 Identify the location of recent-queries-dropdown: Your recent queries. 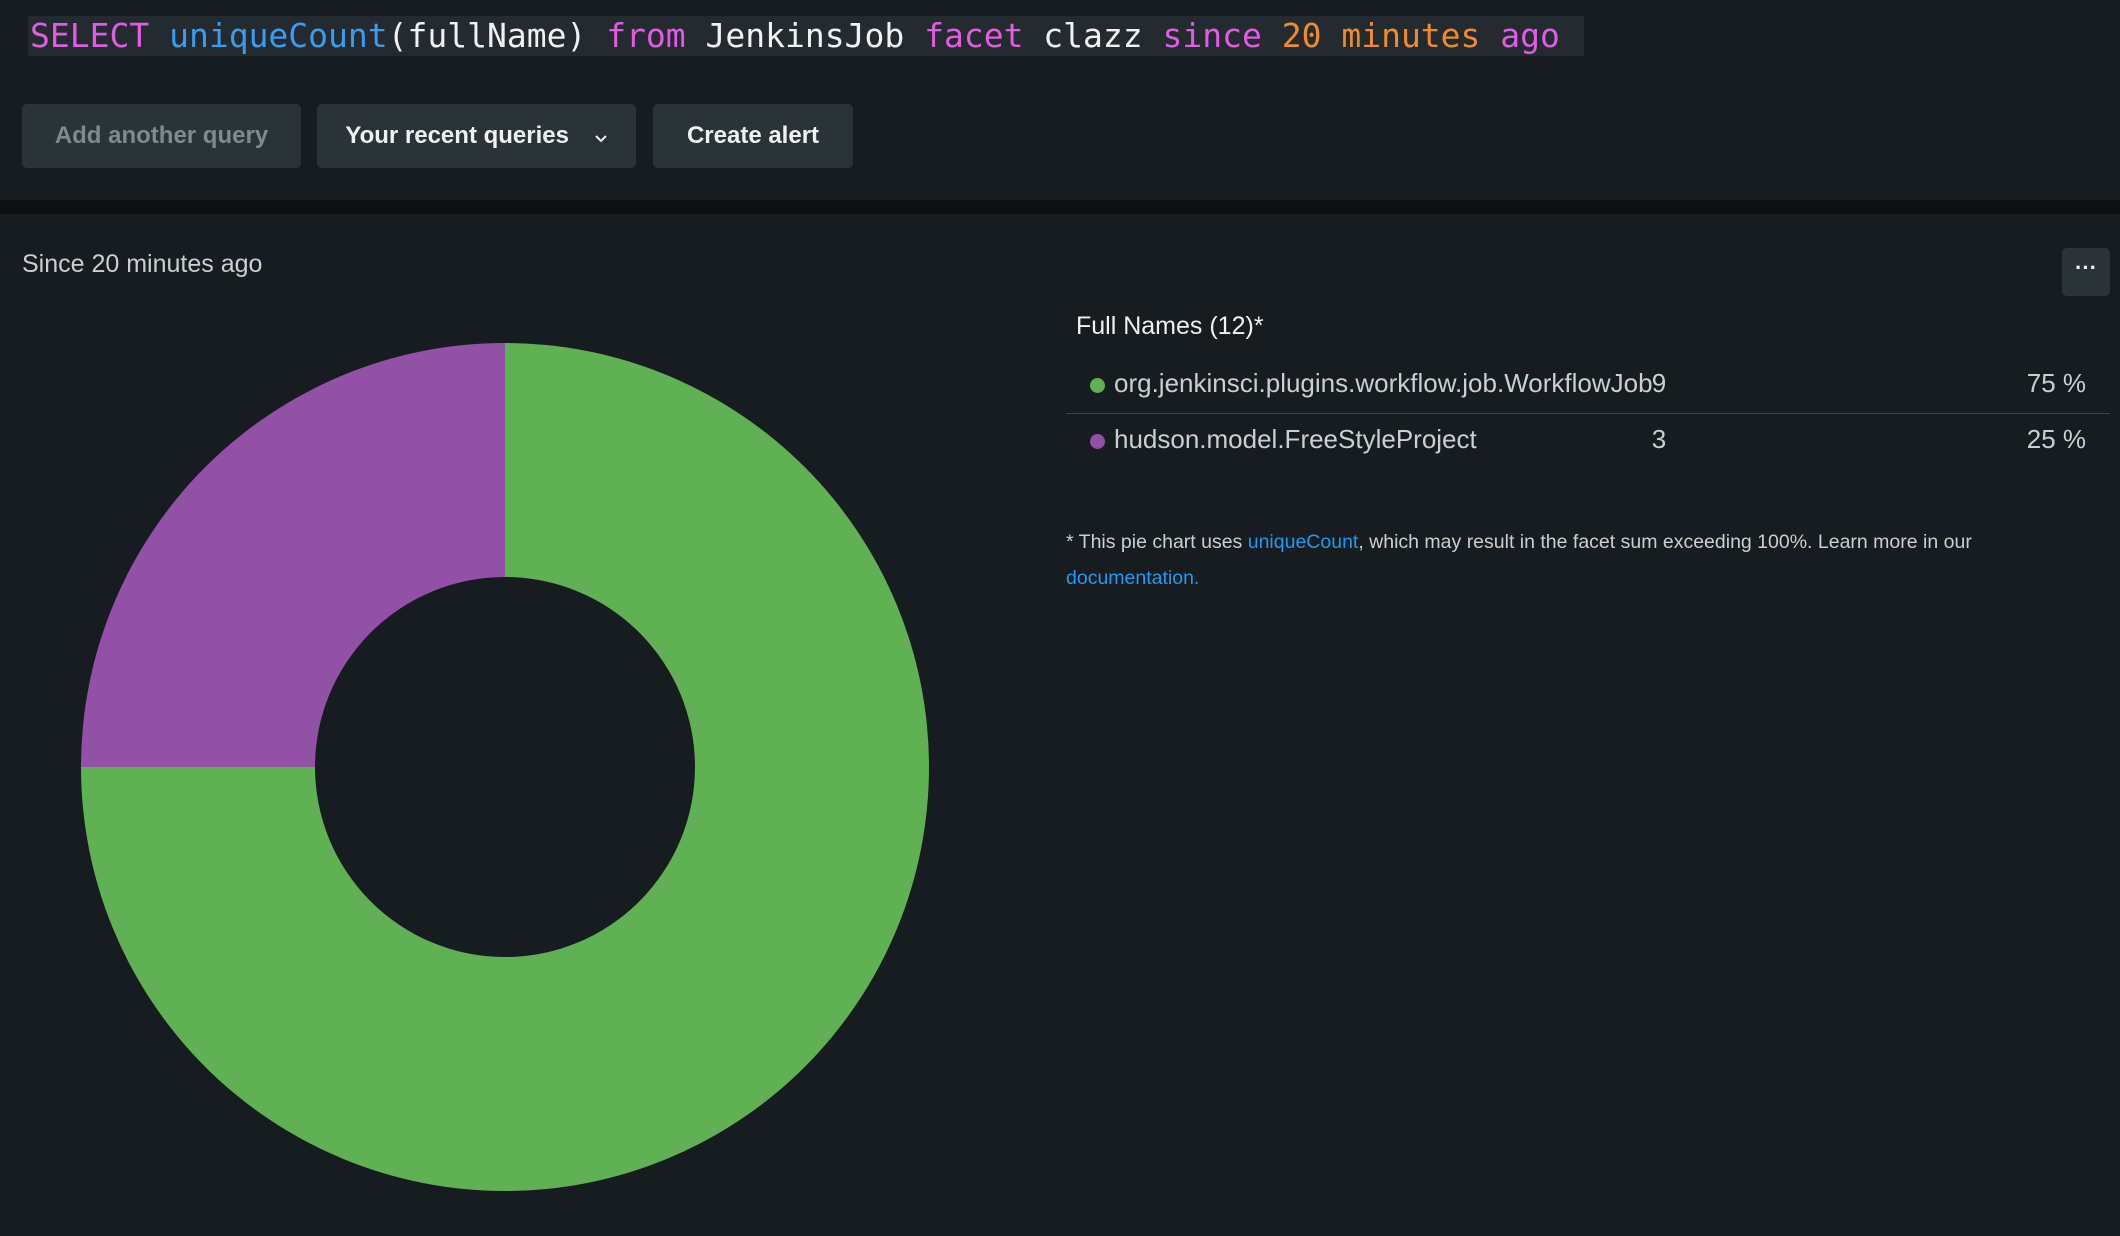
(476, 136).